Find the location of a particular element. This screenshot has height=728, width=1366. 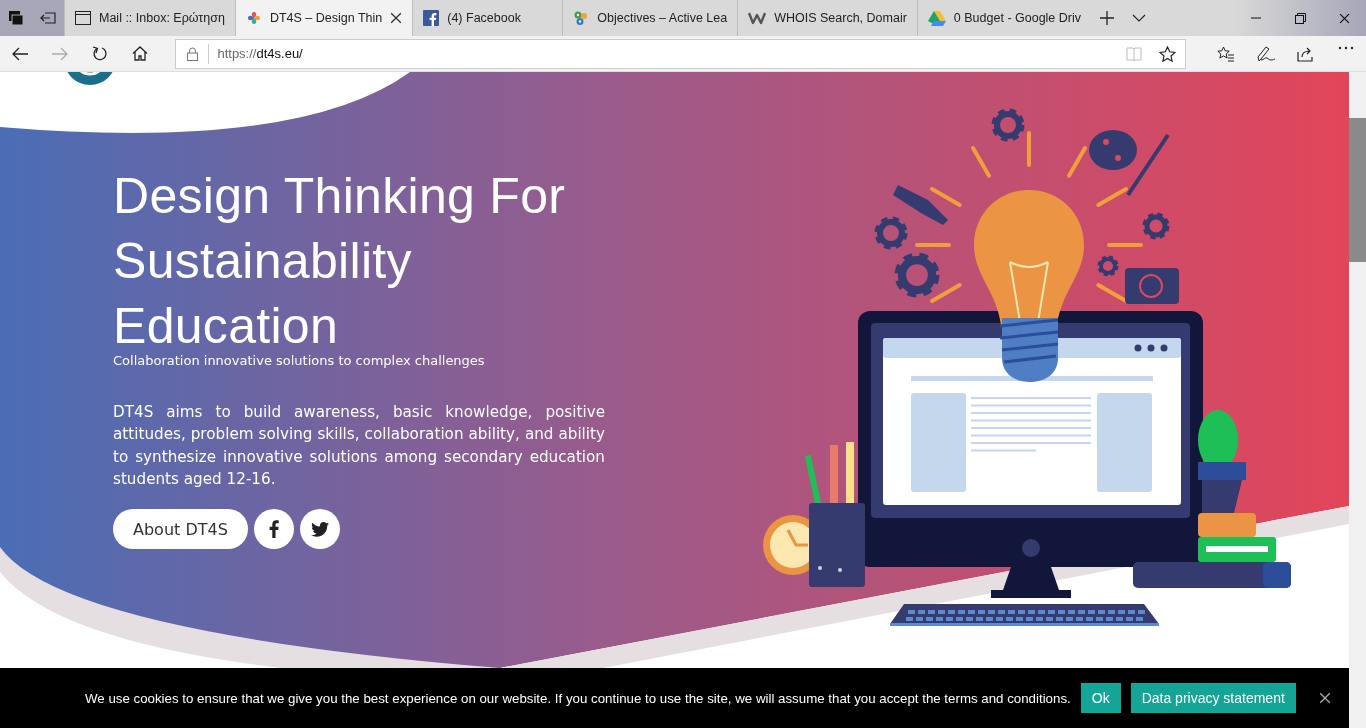

browser-tab: Objectives – Active Lea is located at coordinates (650, 18).